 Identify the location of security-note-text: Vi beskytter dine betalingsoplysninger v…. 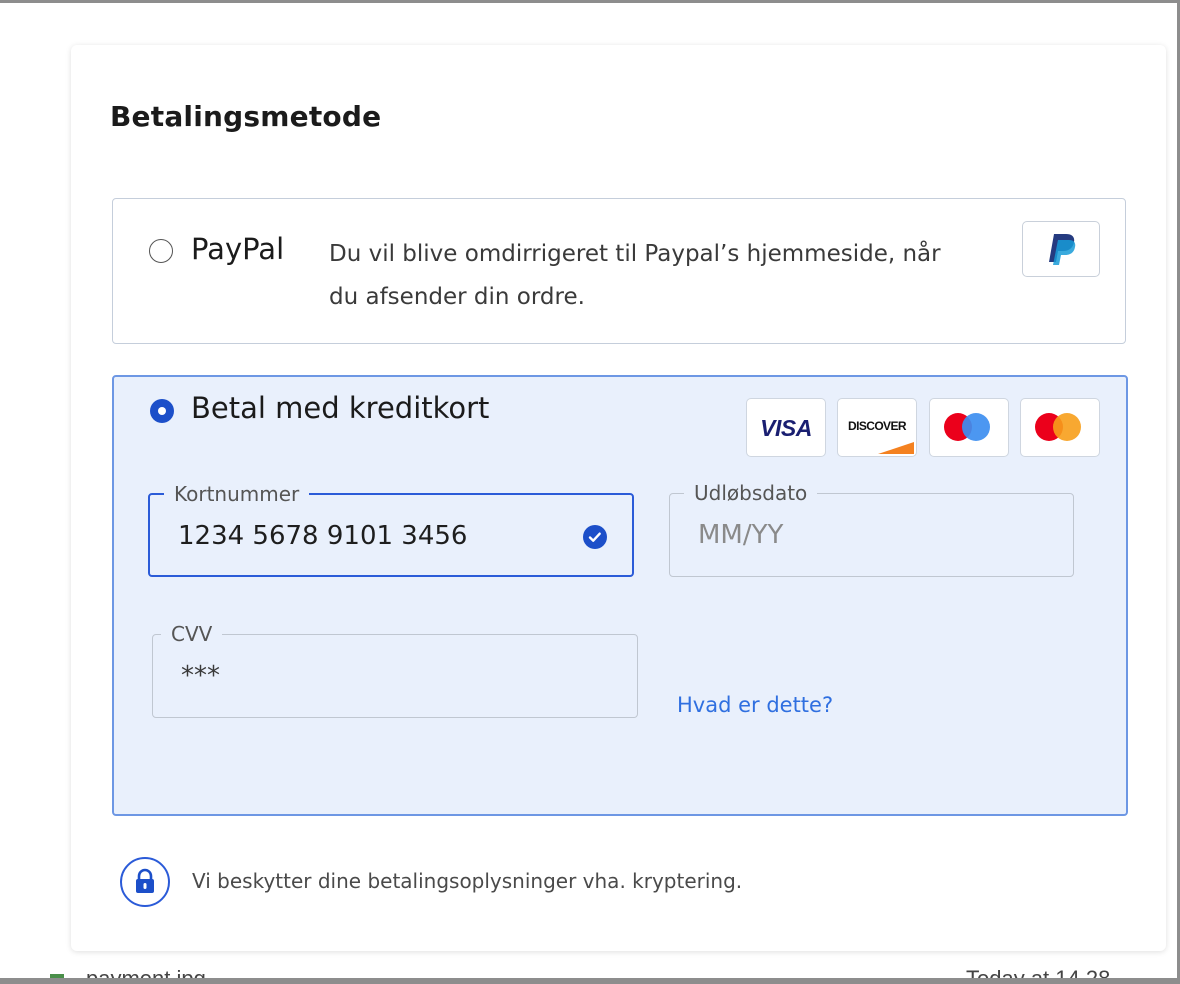
(467, 881).